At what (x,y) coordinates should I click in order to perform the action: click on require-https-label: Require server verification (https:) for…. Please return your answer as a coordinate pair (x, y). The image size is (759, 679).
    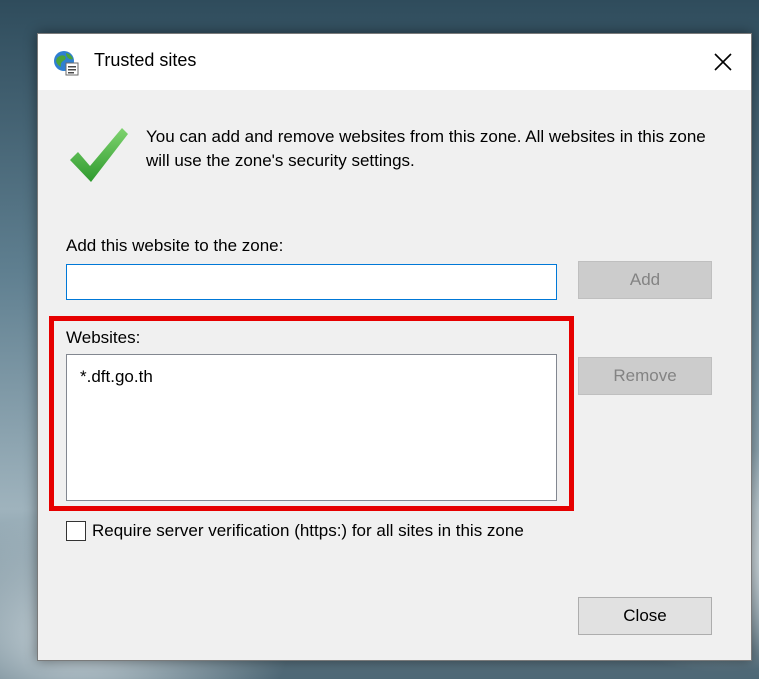
    Looking at the image, I should click on (308, 531).